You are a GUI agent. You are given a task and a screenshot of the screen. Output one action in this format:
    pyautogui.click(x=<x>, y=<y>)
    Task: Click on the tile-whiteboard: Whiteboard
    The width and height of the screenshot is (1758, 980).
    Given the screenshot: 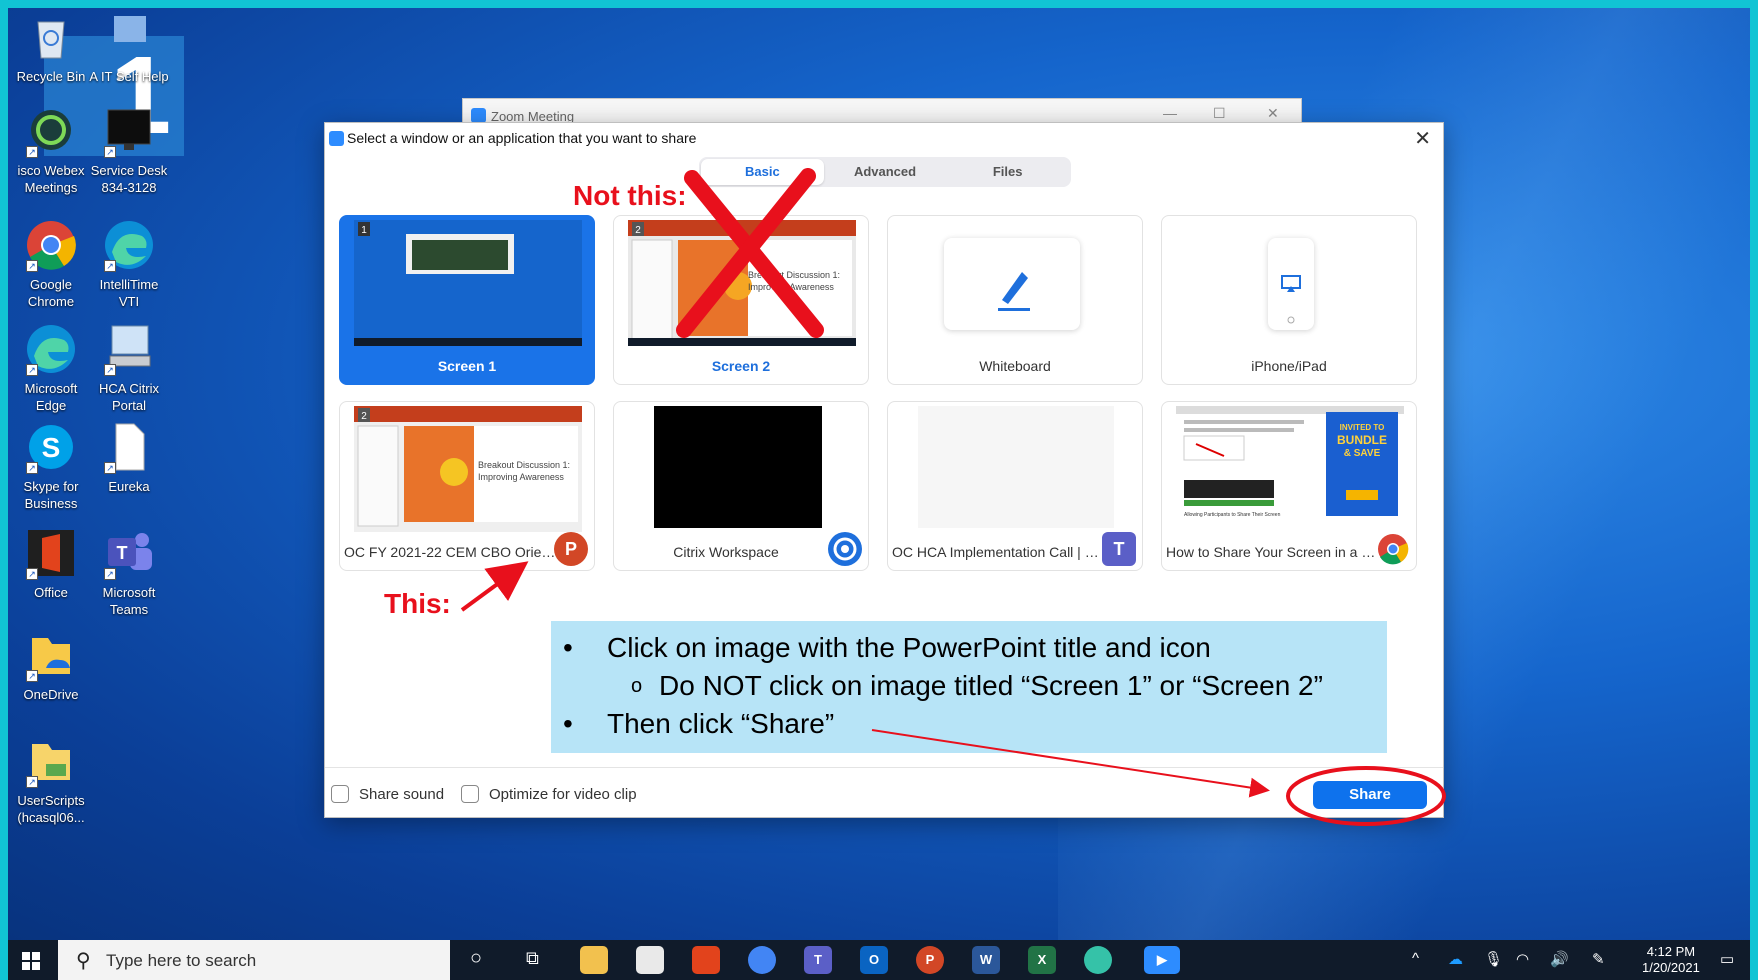 What is the action you would take?
    pyautogui.click(x=1015, y=300)
    